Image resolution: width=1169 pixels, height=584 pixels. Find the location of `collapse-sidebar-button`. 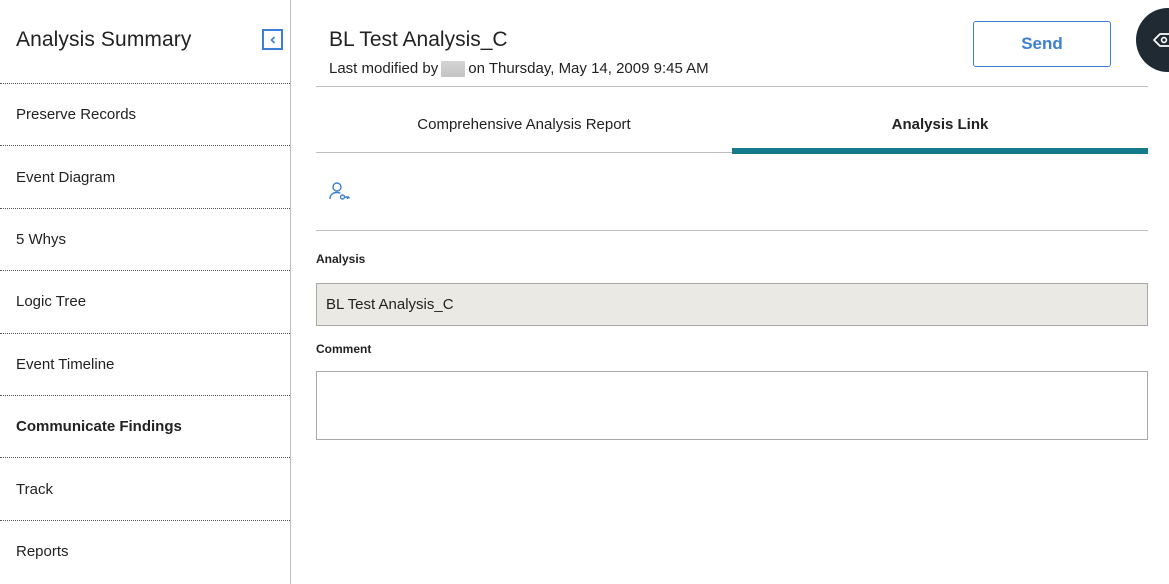

collapse-sidebar-button is located at coordinates (272, 39).